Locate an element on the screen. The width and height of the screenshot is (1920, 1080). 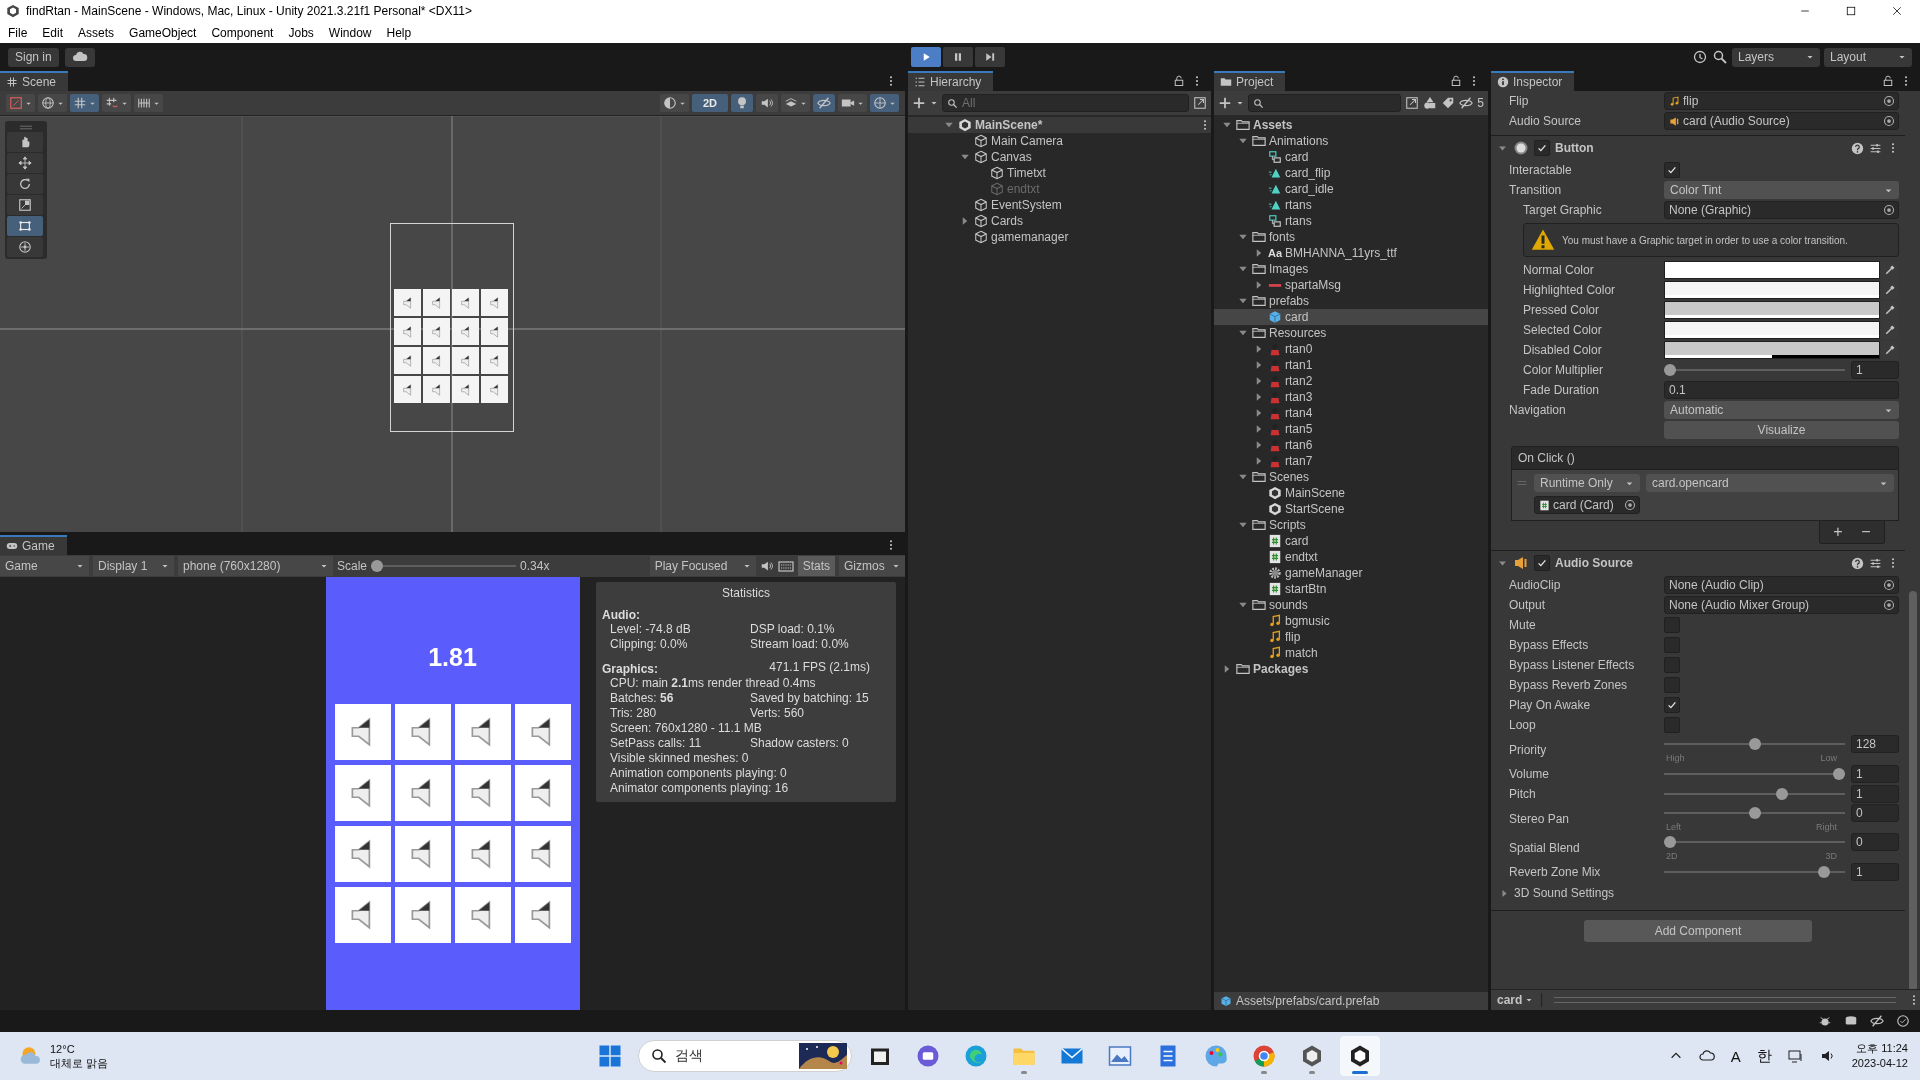
object-field: None (Audio Clip) is located at coordinates (1781, 585).